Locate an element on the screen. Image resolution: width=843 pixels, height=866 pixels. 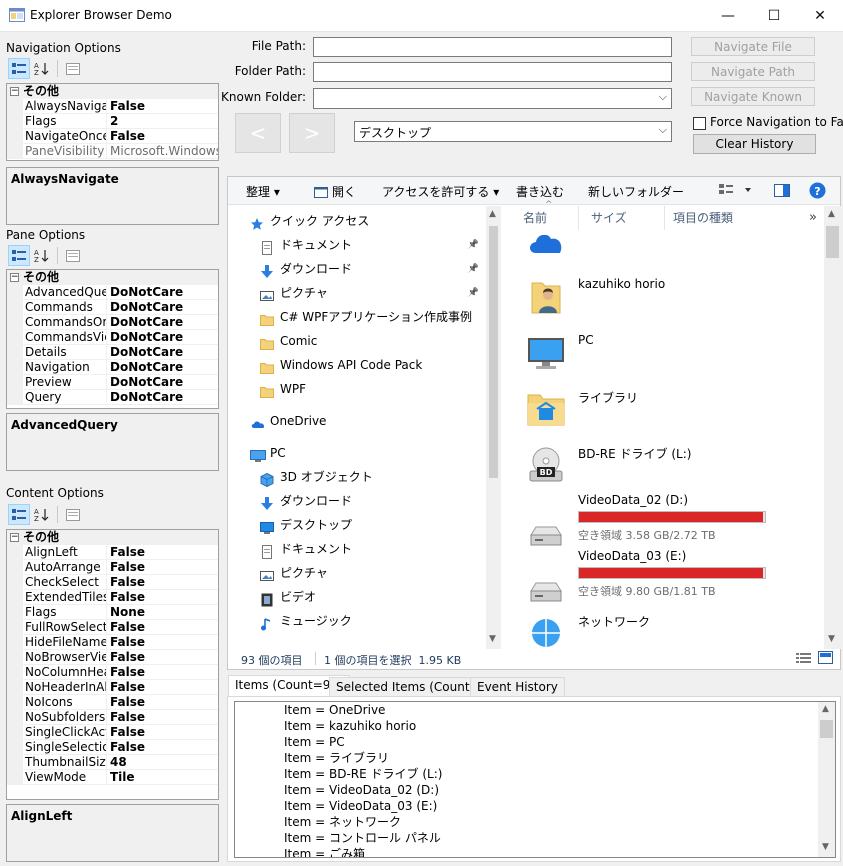
open-button: 開く is located at coordinates (335, 191).